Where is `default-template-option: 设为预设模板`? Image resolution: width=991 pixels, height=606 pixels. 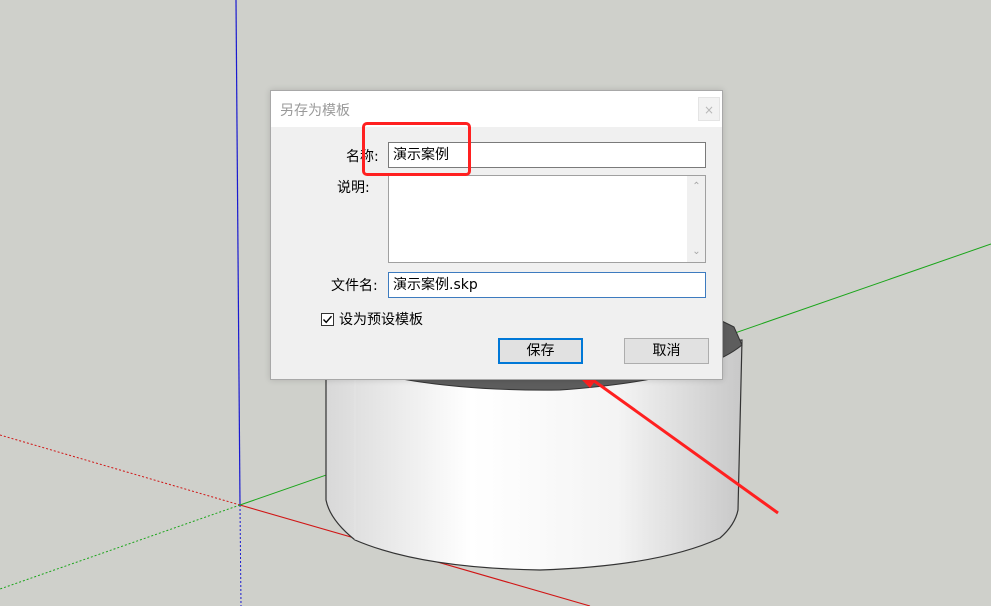 default-template-option: 设为预设模板 is located at coordinates (372, 319).